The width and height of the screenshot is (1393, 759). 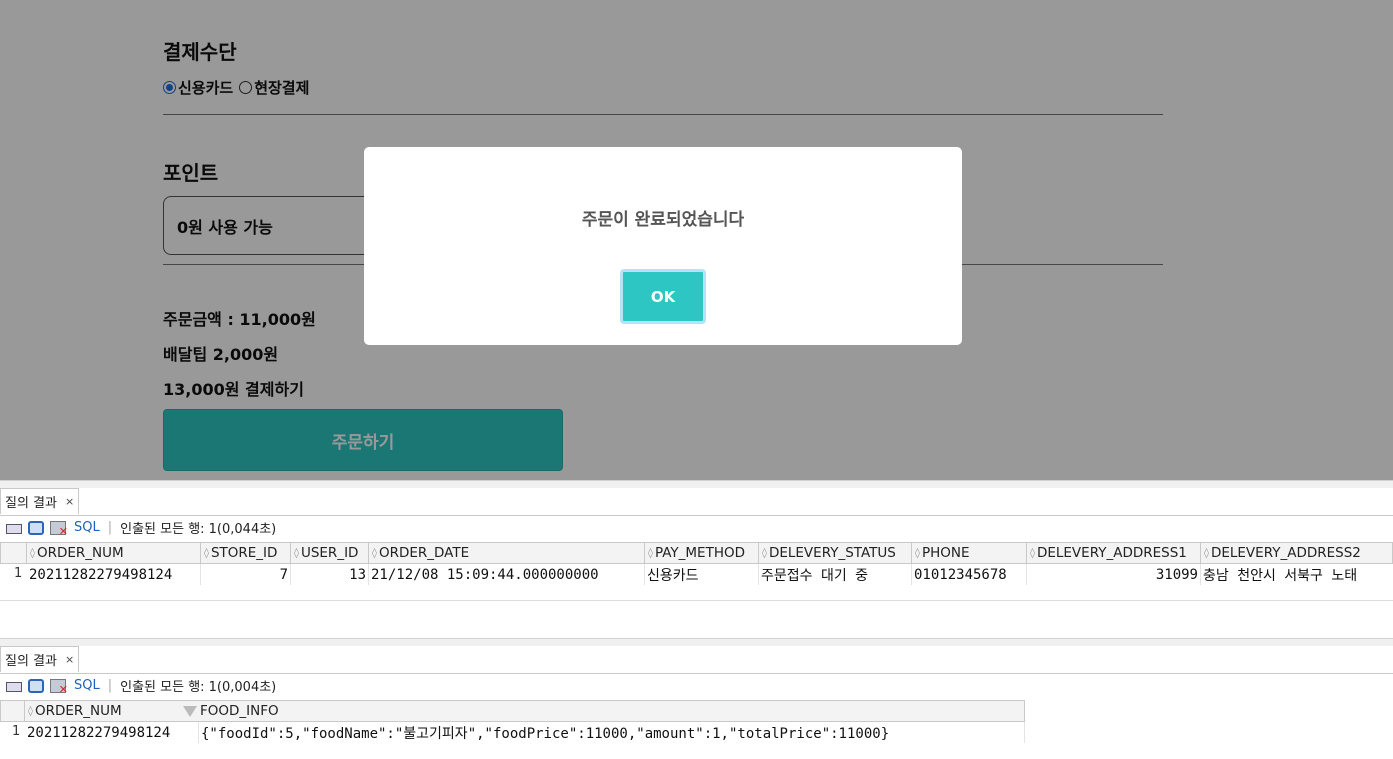 What do you see at coordinates (507, 574) in the screenshot?
I see `table-cell: 21/12/08 15:09:44.000000000` at bounding box center [507, 574].